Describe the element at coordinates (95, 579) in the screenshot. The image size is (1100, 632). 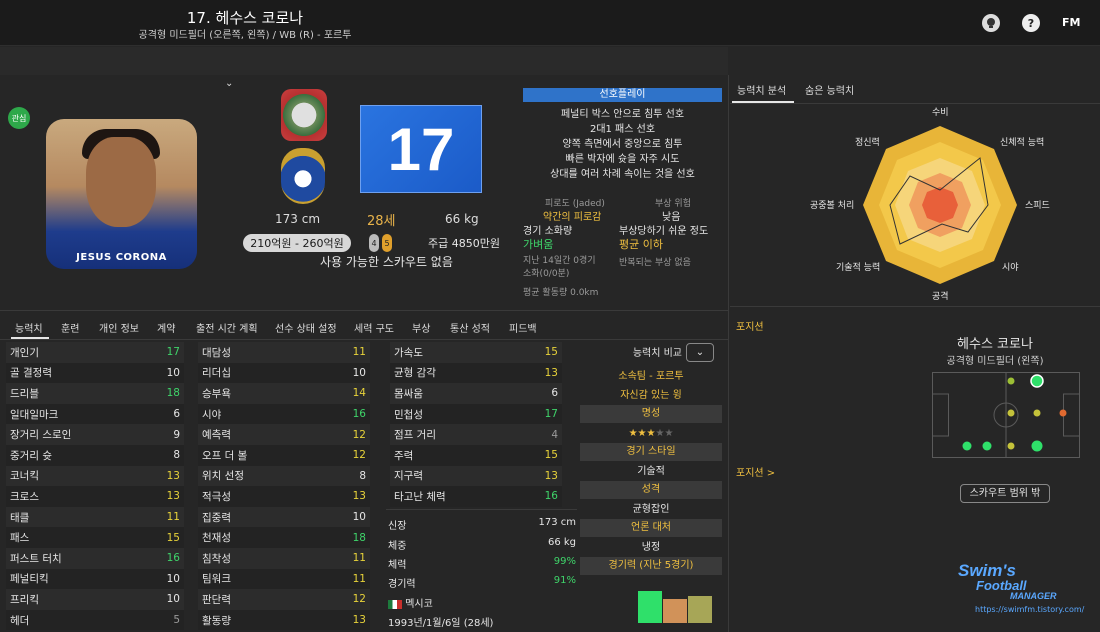
I see `attribute-row-technical: 페널티킥 10` at that location.